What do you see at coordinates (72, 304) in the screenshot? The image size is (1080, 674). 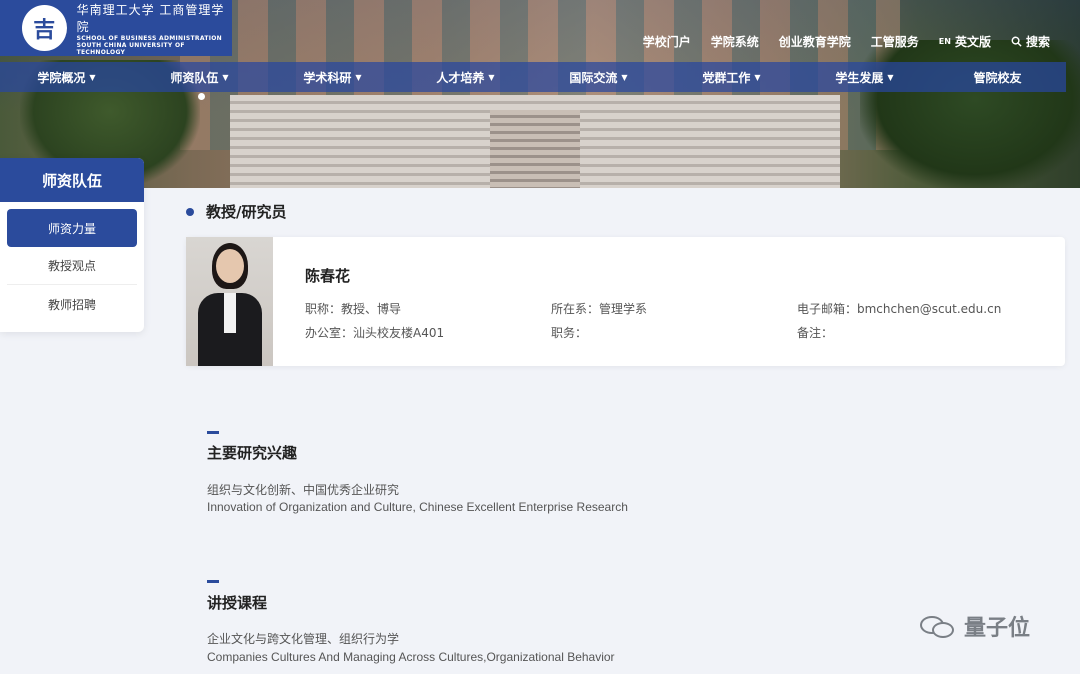 I see `sidebar-item-recruitment: 教师招聘` at bounding box center [72, 304].